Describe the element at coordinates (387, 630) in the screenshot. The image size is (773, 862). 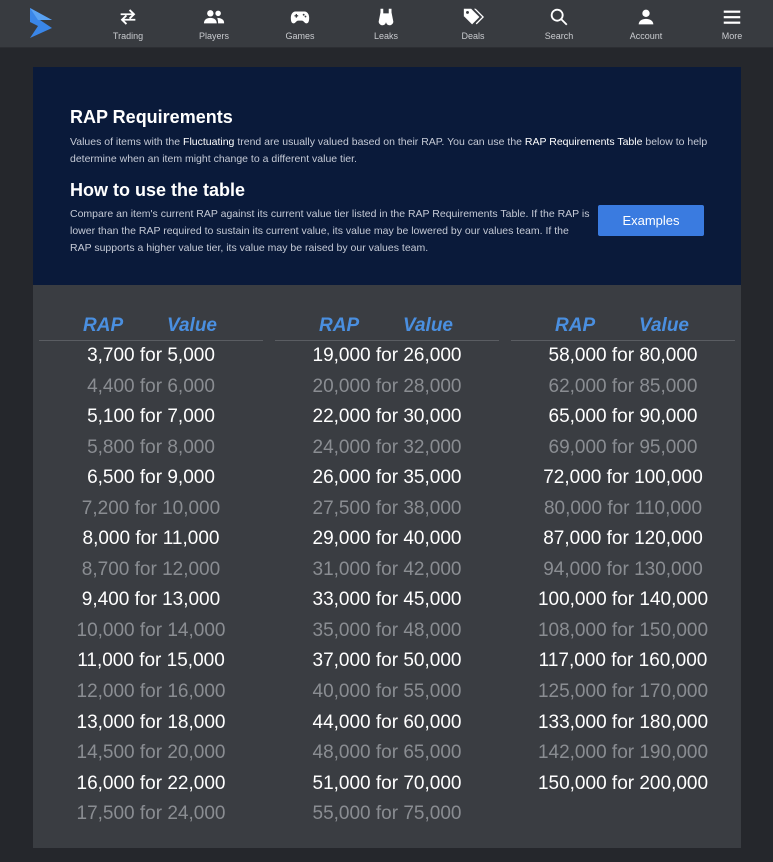
I see `table-row: 35,000 for 48,000` at that location.